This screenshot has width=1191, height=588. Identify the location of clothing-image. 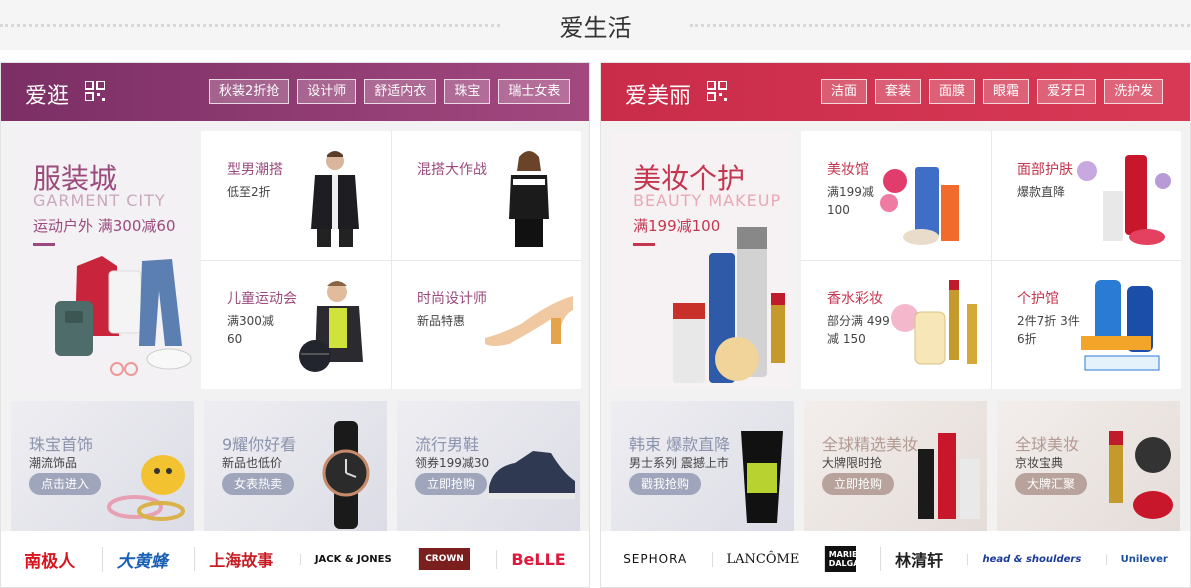
(123, 316).